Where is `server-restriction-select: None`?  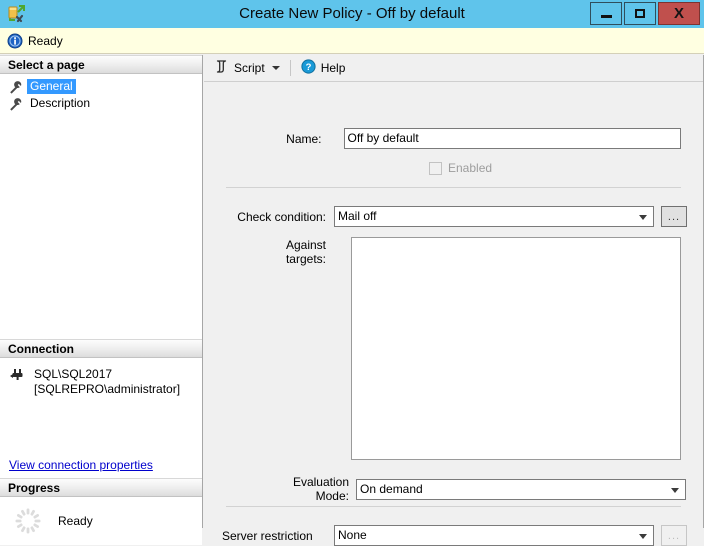
server-restriction-select: None is located at coordinates (494, 535).